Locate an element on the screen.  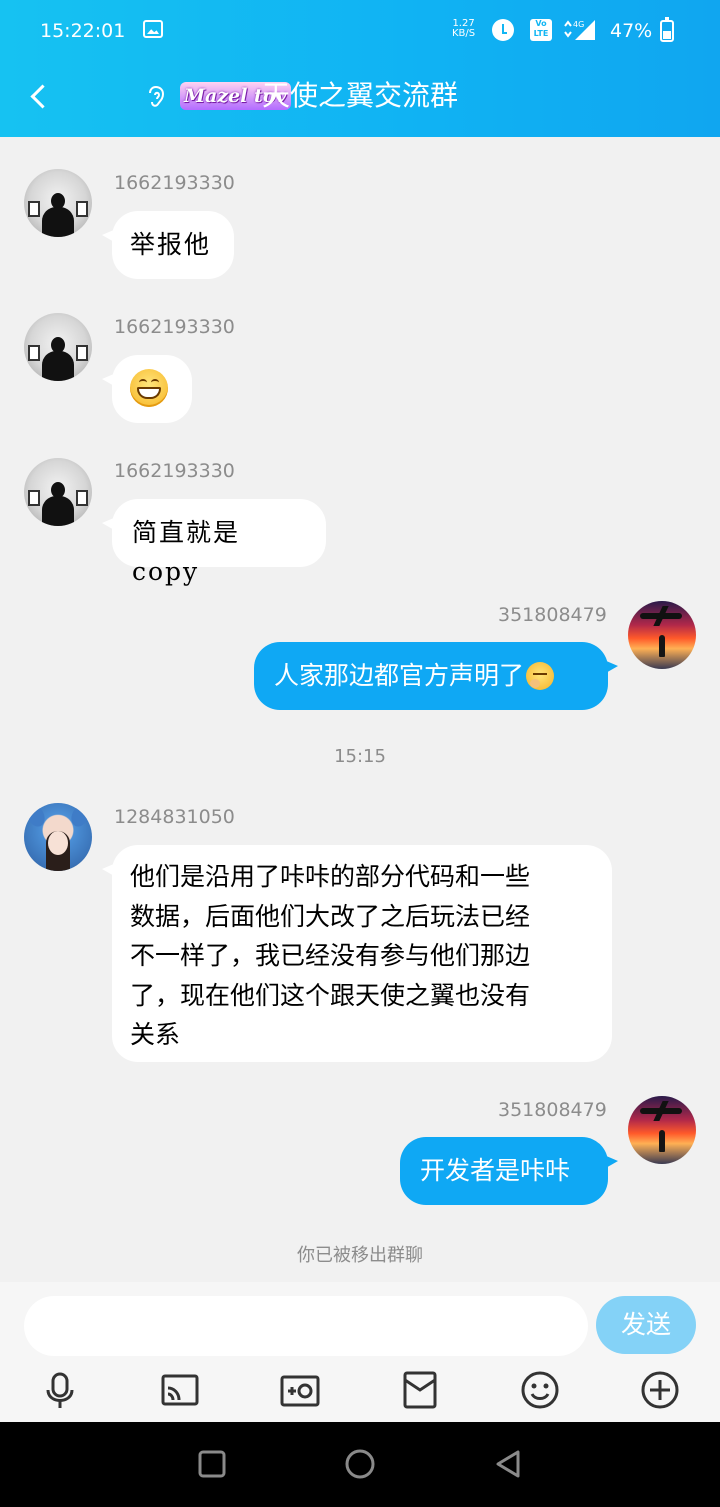
message-bubble: 简直就是copy is located at coordinates (214, 542).